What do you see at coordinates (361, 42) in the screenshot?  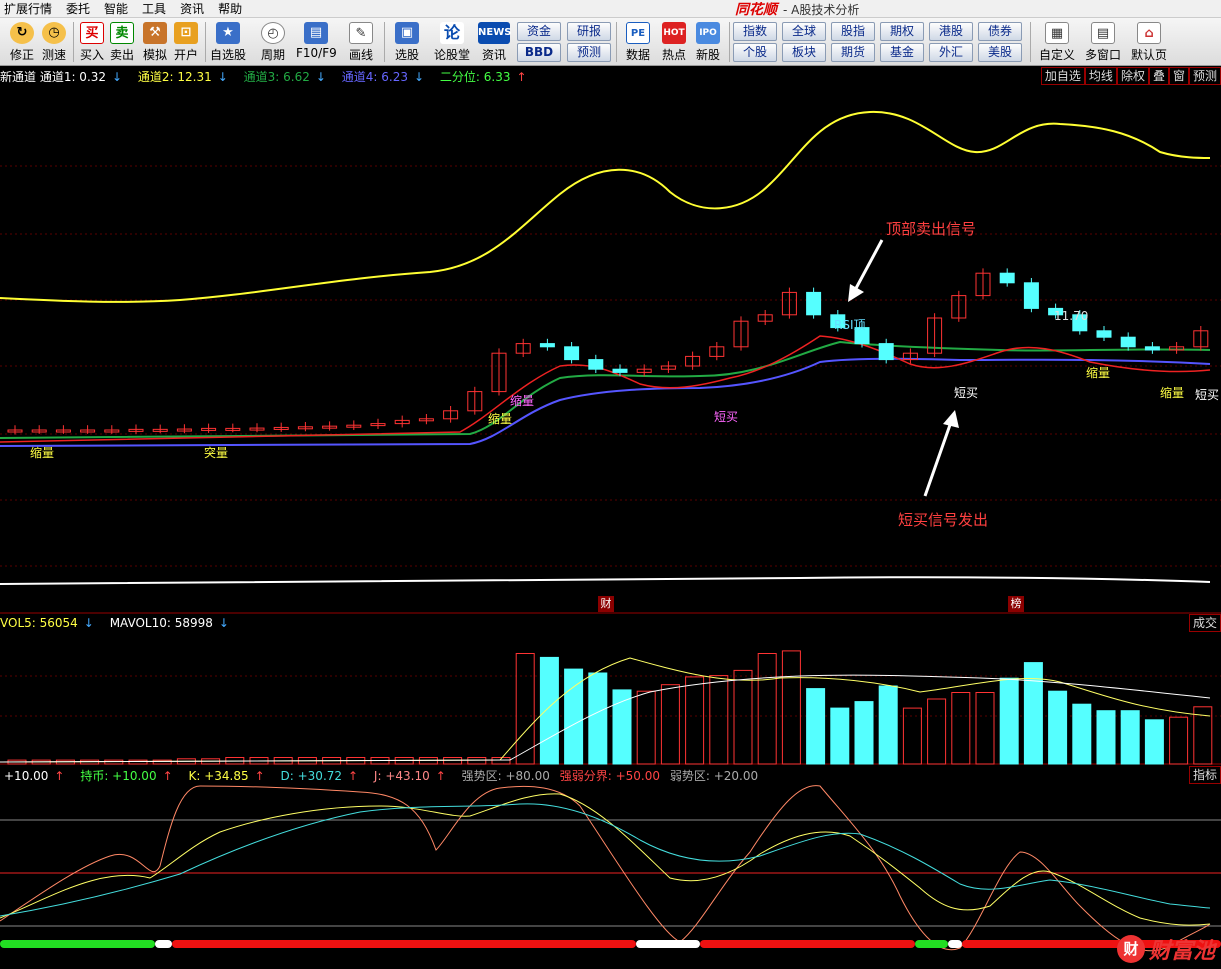 I see `draw-line-button: ✎ 画线` at bounding box center [361, 42].